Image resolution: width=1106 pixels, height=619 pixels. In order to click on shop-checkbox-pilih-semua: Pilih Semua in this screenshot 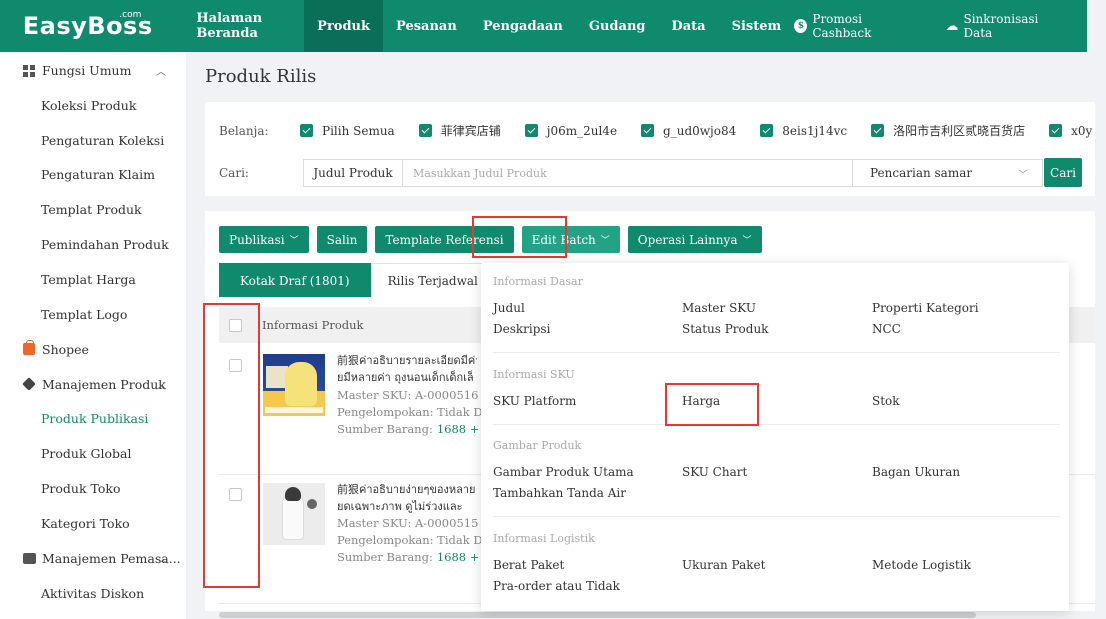, I will do `click(347, 130)`.